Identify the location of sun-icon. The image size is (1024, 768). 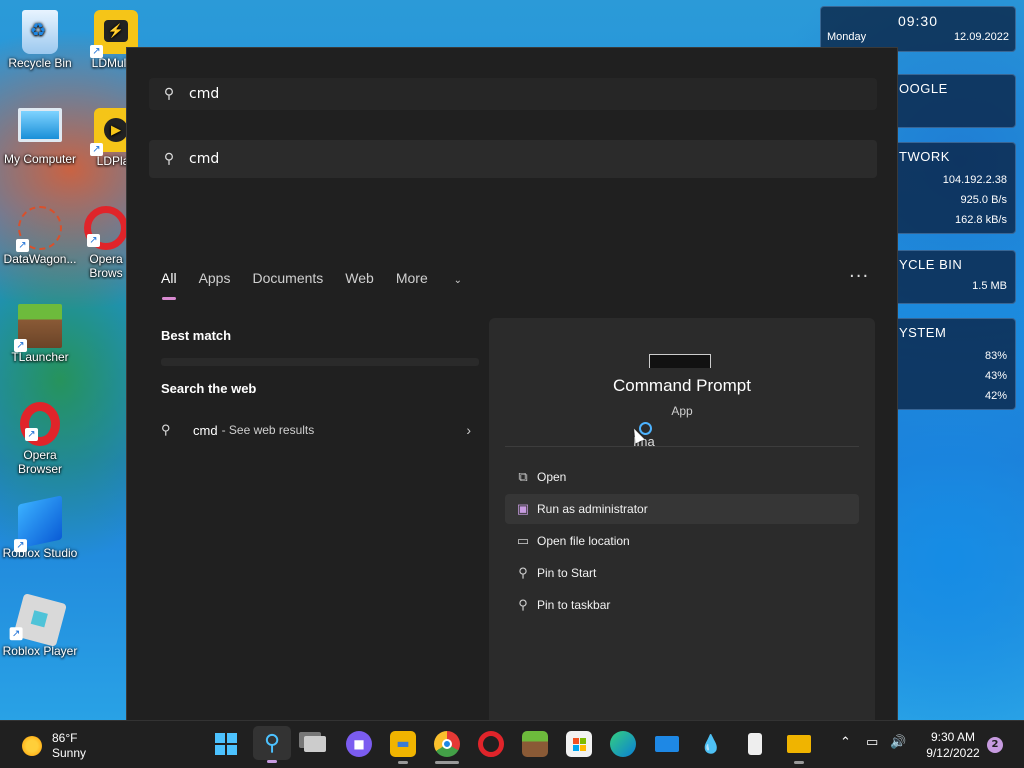
(32, 746).